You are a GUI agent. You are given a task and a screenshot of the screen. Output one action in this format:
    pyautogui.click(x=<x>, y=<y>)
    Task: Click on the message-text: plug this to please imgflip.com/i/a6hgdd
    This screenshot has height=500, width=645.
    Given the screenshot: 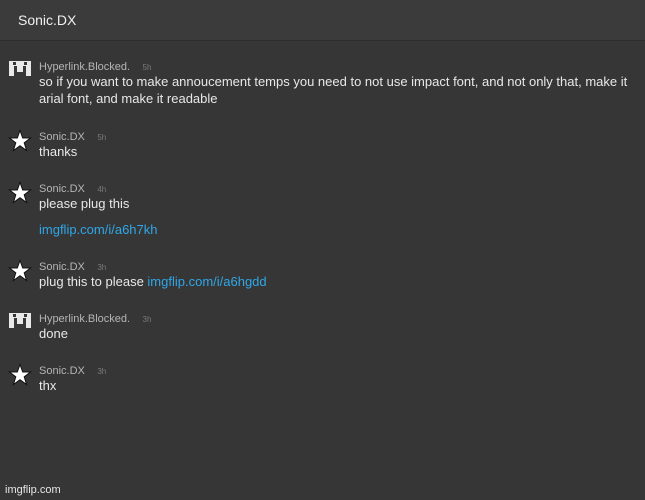 What is the action you would take?
    pyautogui.click(x=339, y=281)
    